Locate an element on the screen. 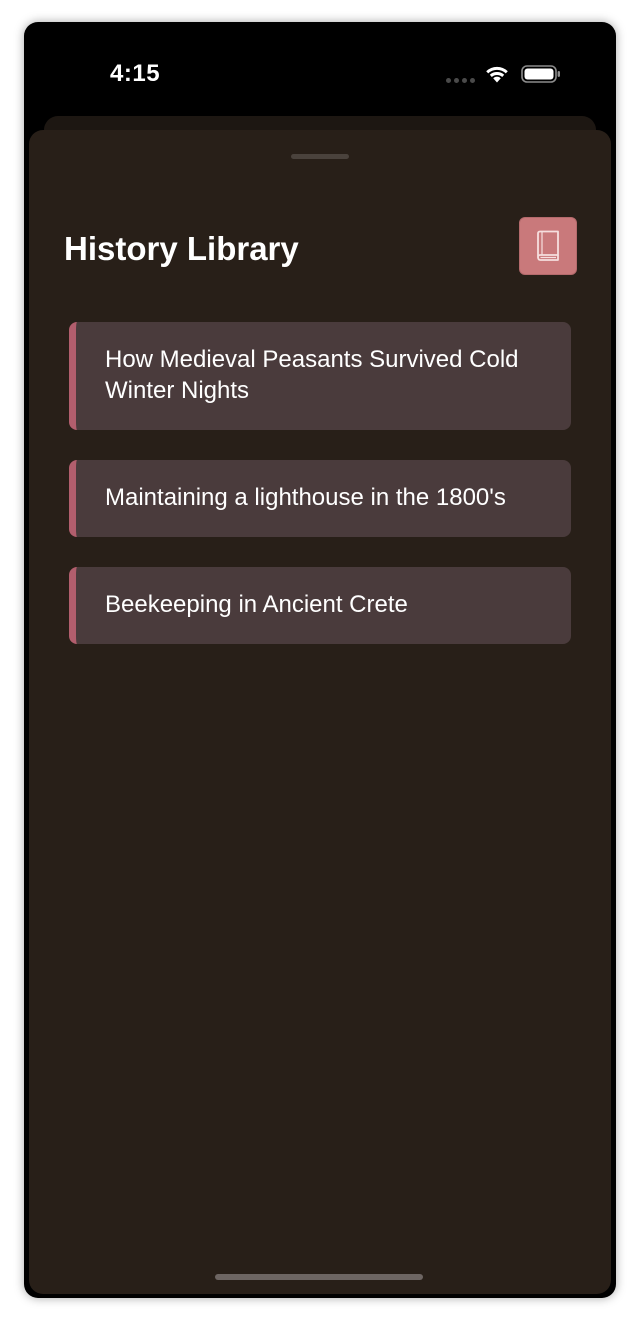 The width and height of the screenshot is (640, 1324). book-title: Maintaining a lighthouse in the 1800's is located at coordinates (305, 497).